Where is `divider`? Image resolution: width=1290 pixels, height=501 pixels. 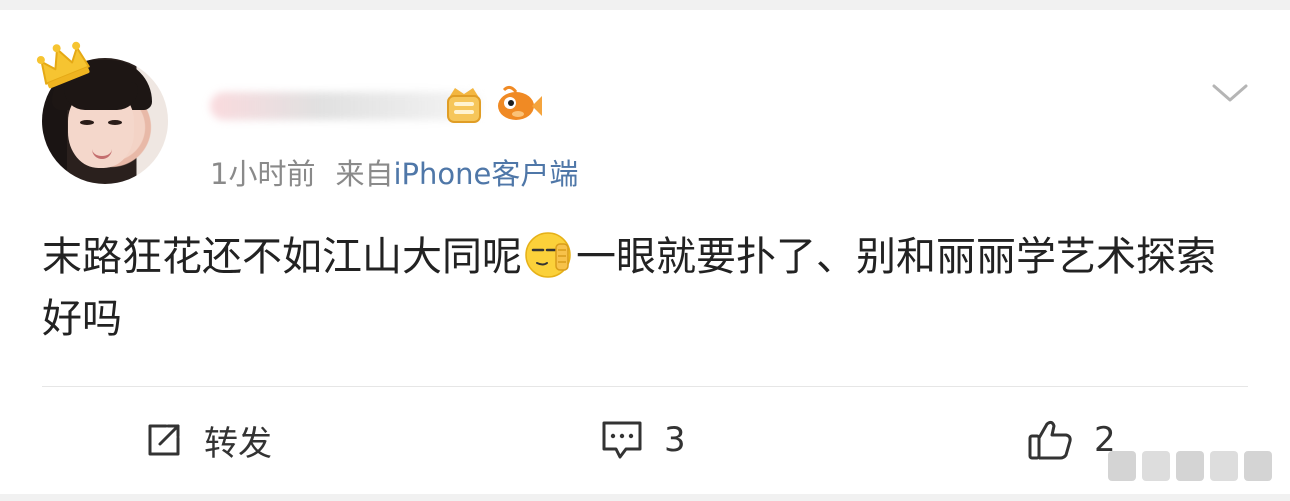
divider is located at coordinates (645, 386).